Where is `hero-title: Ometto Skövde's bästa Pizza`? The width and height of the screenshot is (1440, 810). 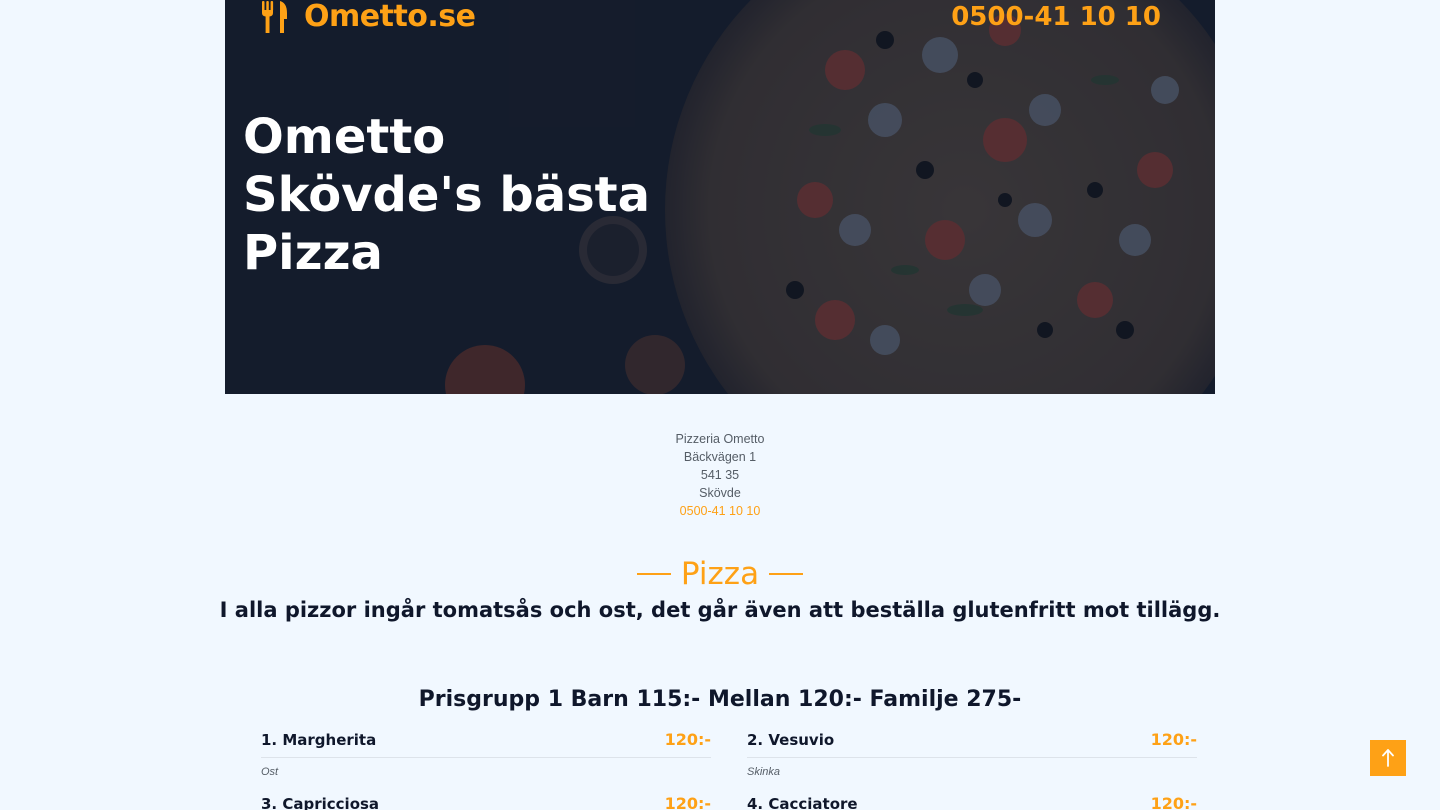
hero-title: Ometto Skövde's bästa Pizza is located at coordinates (446, 195).